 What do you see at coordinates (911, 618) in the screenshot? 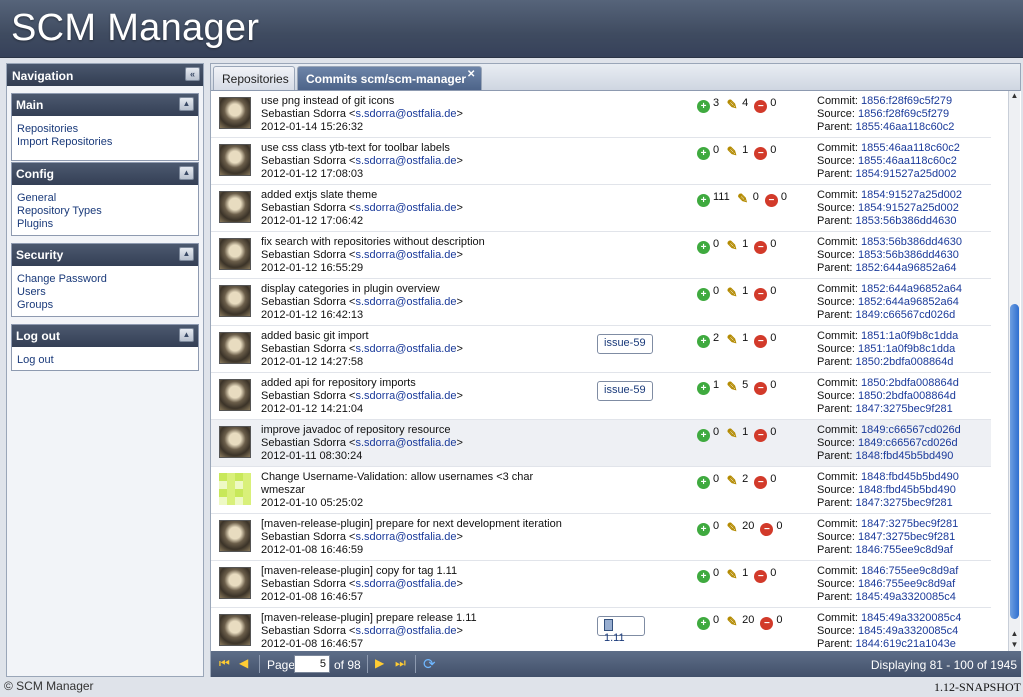
I see `commit-id-link: 1845:49a3320085c4` at bounding box center [911, 618].